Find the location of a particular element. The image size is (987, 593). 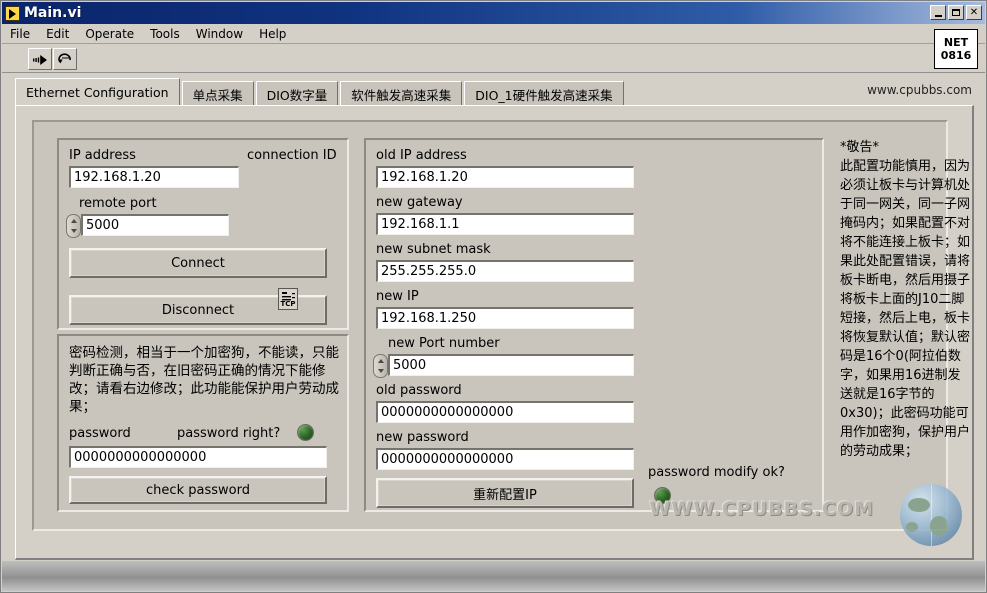

toolbar is located at coordinates (493, 59).